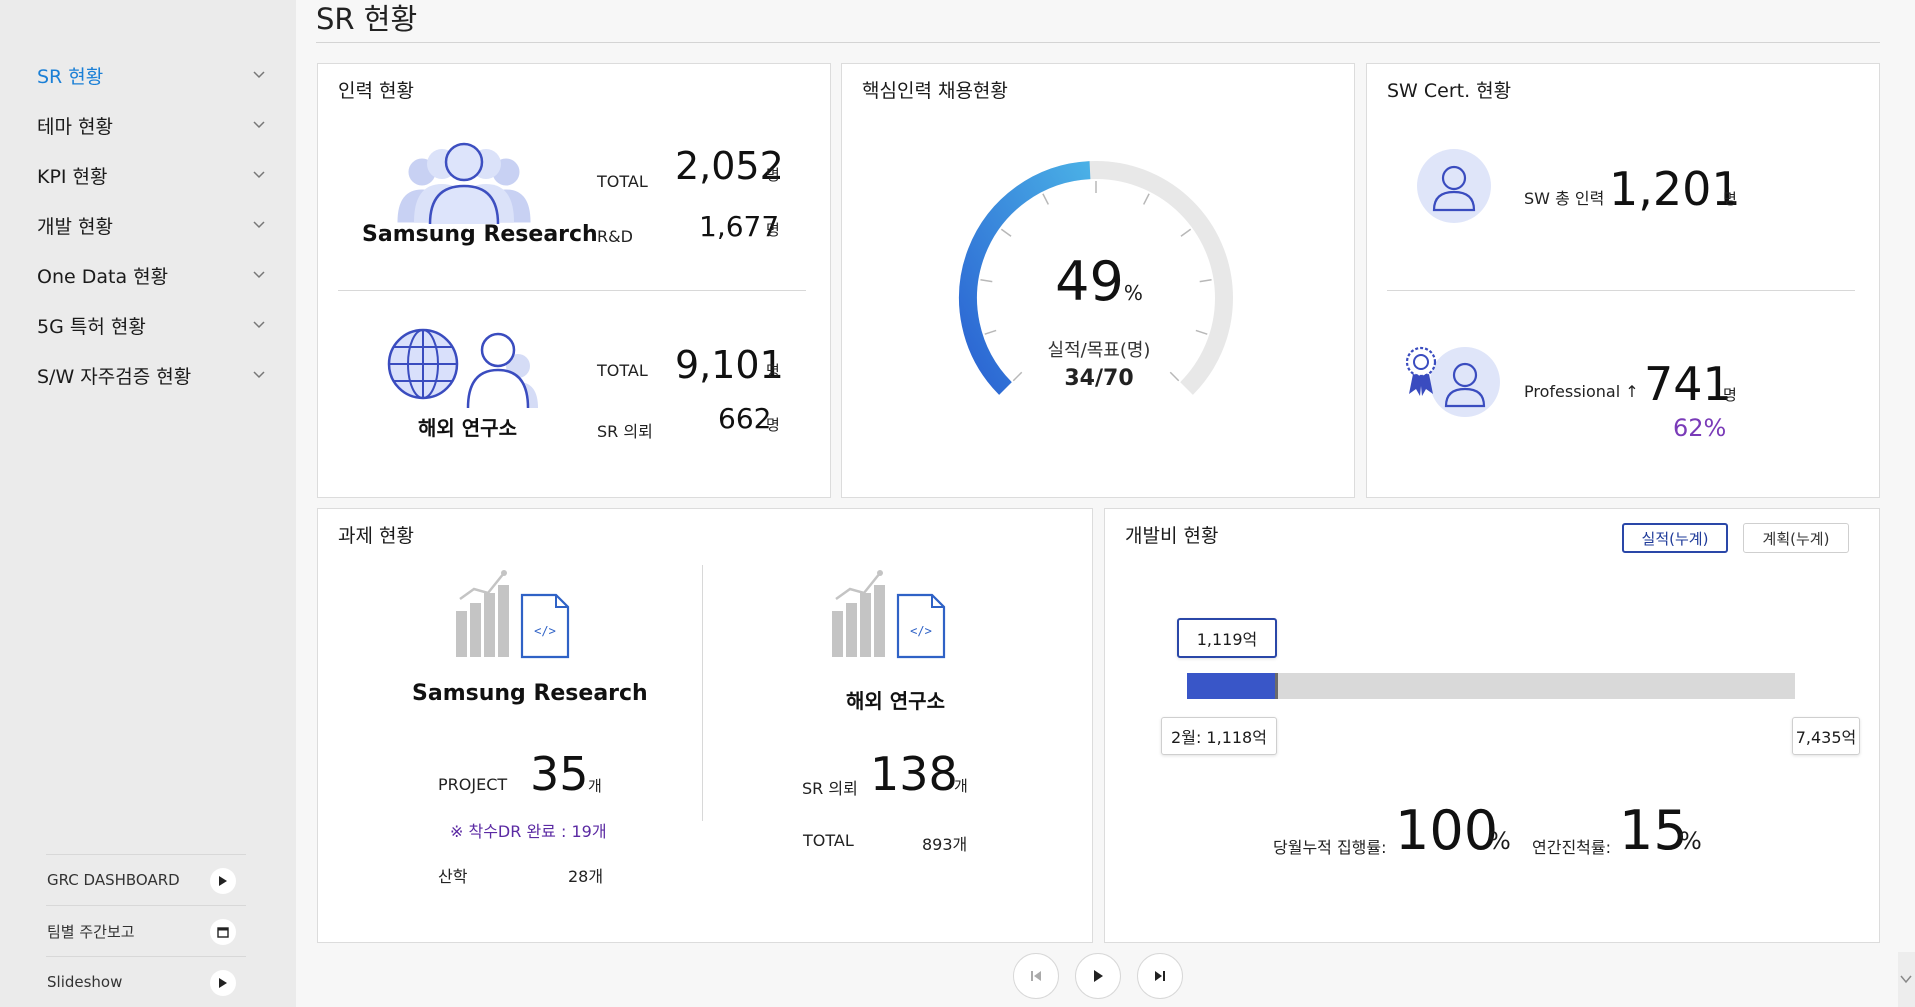 This screenshot has width=1915, height=1007. I want to click on page-title: SR 현황, so click(367, 19).